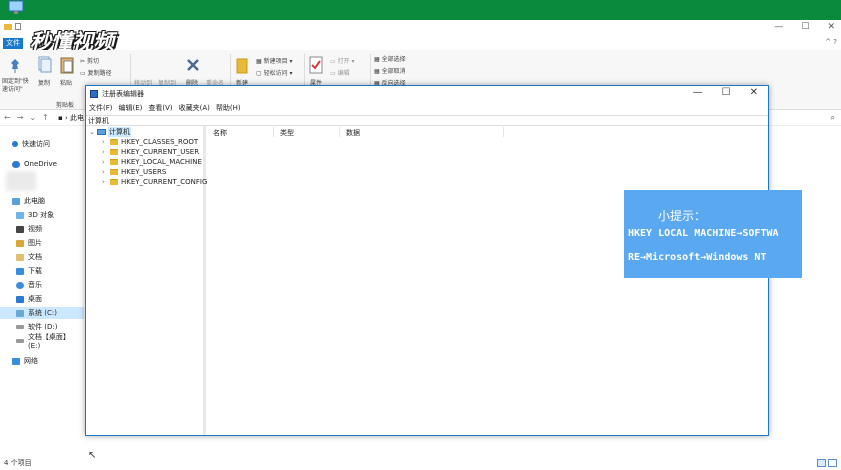 Image resolution: width=841 pixels, height=470 pixels. What do you see at coordinates (18, 463) in the screenshot?
I see `status-bar-text: 4 个项目` at bounding box center [18, 463].